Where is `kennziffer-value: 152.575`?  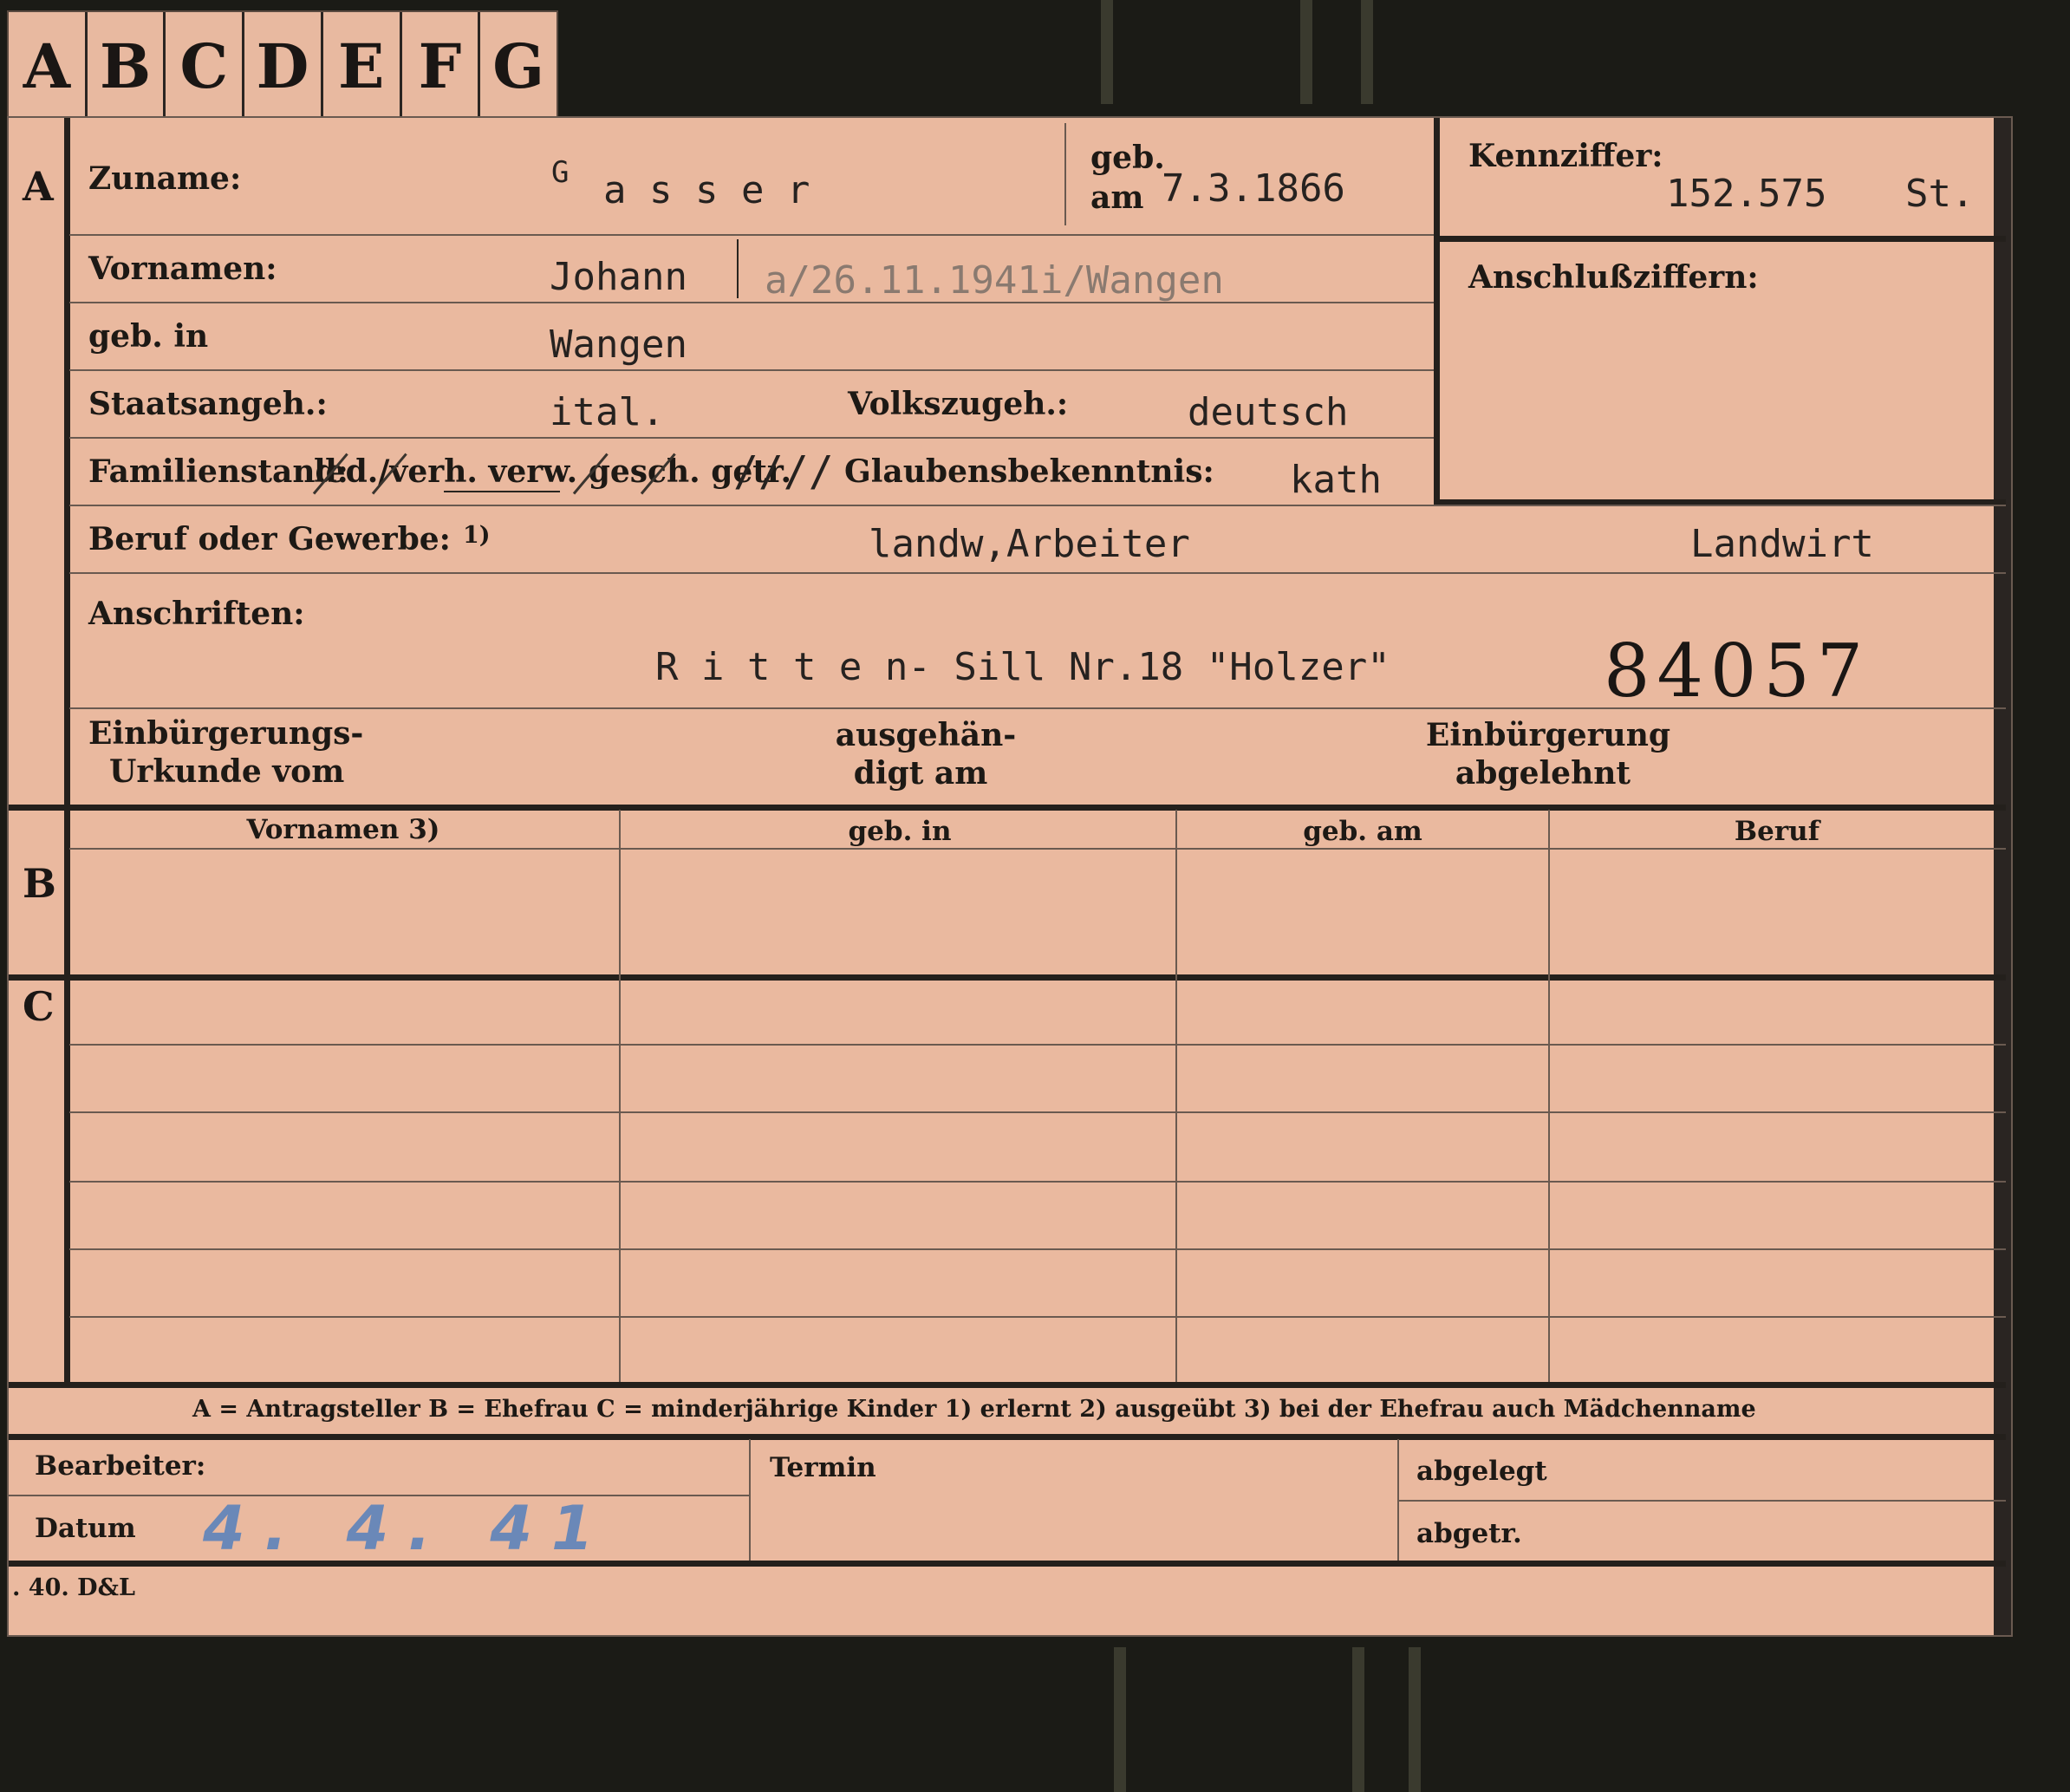
kennziffer-value: 152.575 is located at coordinates (1746, 194).